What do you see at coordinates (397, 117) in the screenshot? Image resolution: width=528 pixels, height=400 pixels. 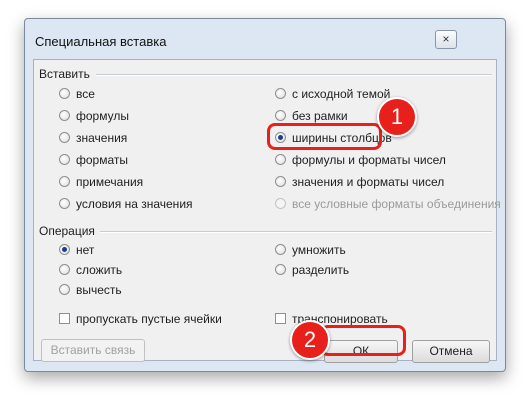 I see `annotation-badge-1: 1` at bounding box center [397, 117].